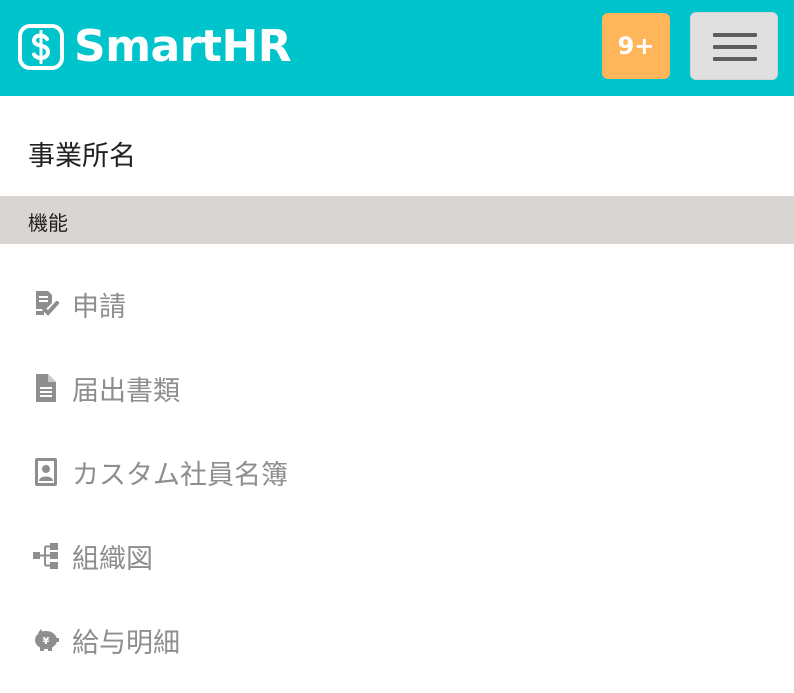 The width and height of the screenshot is (794, 693). What do you see at coordinates (41, 47) in the screenshot?
I see `smarthr-logo-mark-icon` at bounding box center [41, 47].